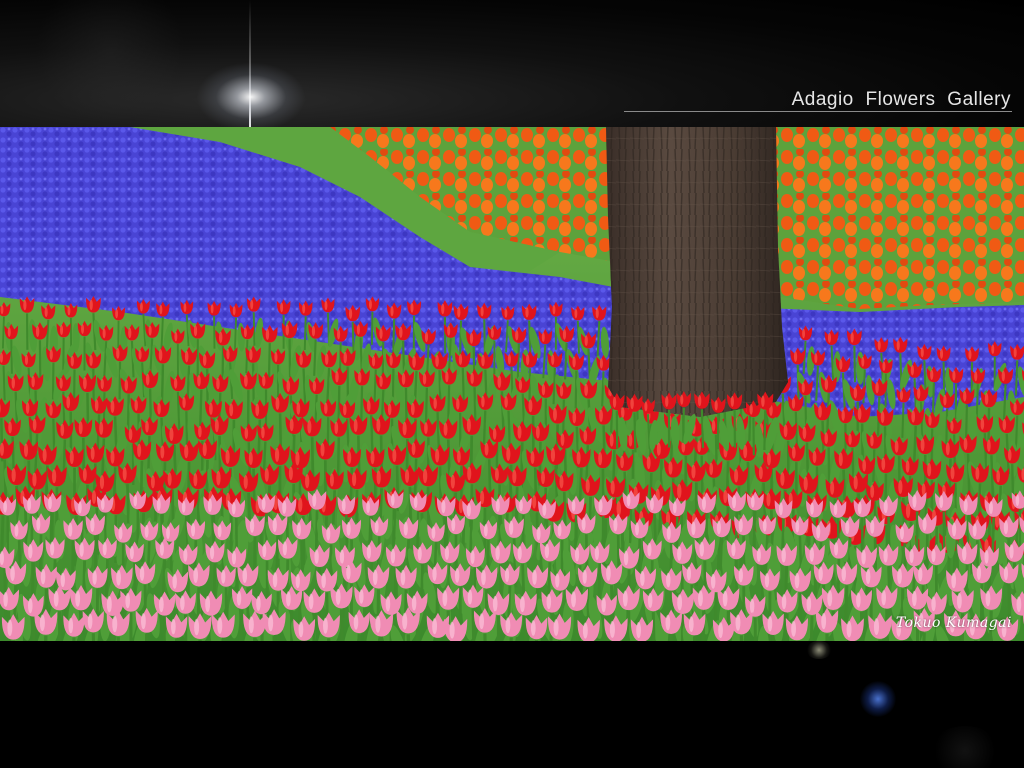 Image resolution: width=1024 pixels, height=768 pixels. I want to click on title-underline, so click(818, 111).